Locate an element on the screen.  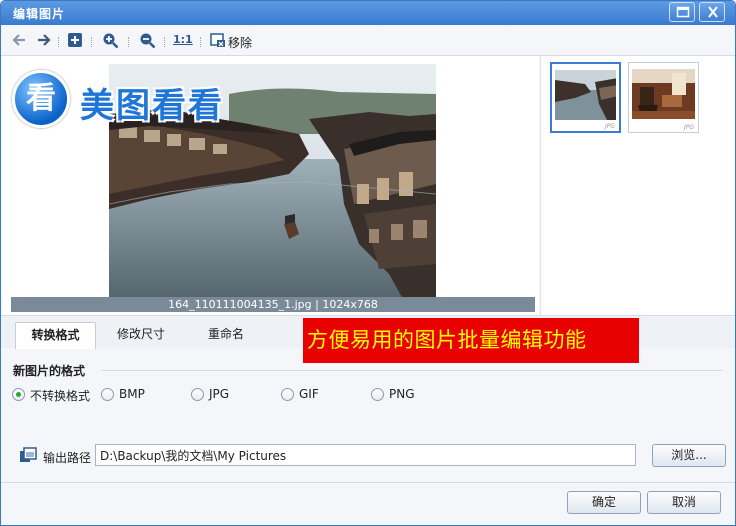
zoom-out-icon is located at coordinates (148, 41).